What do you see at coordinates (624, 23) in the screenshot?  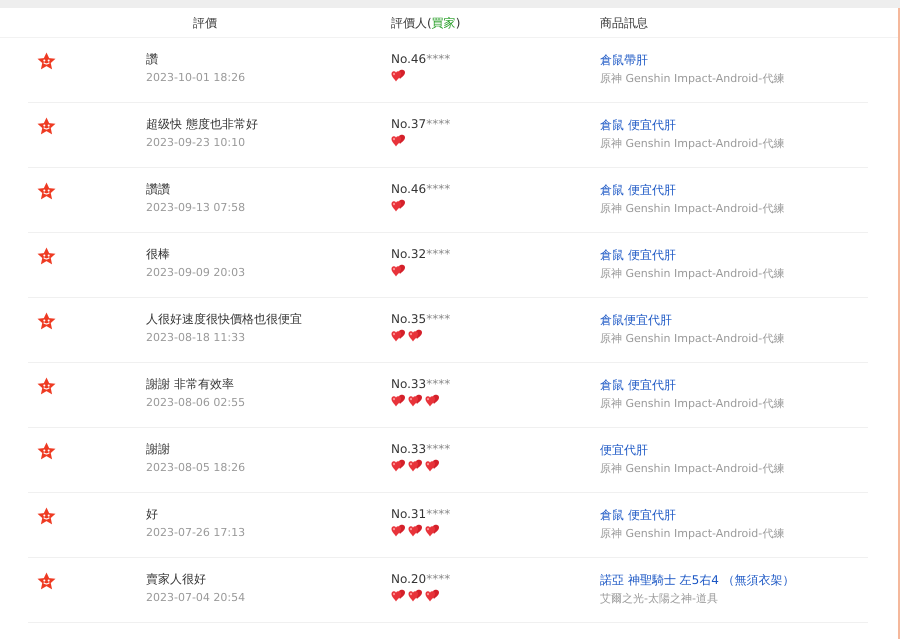 I see `column-header: 商品訊息` at bounding box center [624, 23].